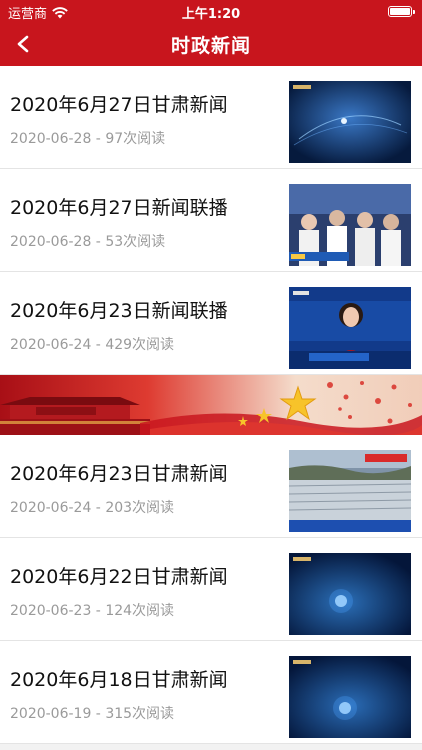 The height and width of the screenshot is (750, 422). I want to click on news-title: 2020年6月27日新闻联播, so click(119, 208).